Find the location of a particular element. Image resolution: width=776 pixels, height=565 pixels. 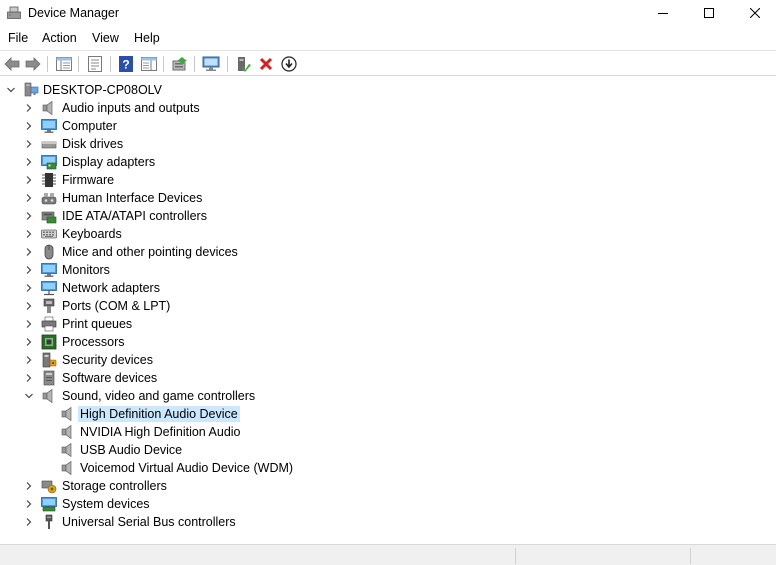

storage-controller-icon is located at coordinates (49, 487).